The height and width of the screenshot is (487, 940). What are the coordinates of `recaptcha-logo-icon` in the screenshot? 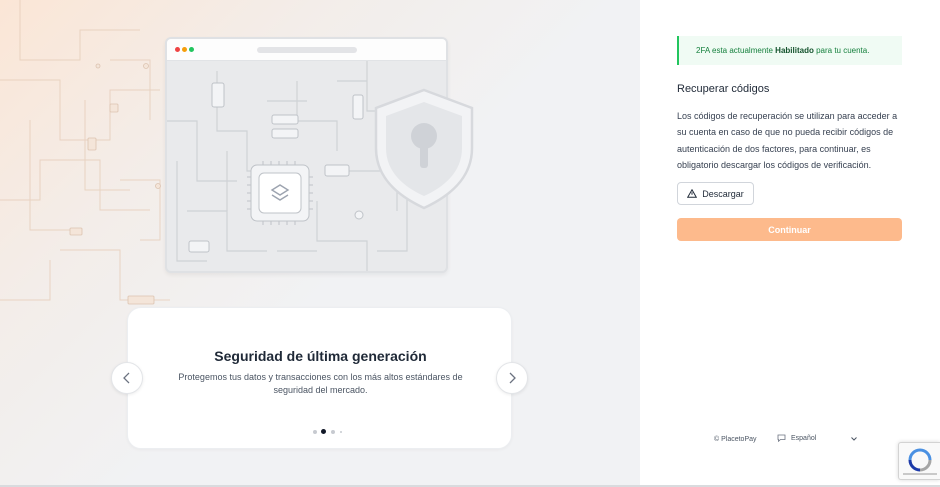 It's located at (920, 460).